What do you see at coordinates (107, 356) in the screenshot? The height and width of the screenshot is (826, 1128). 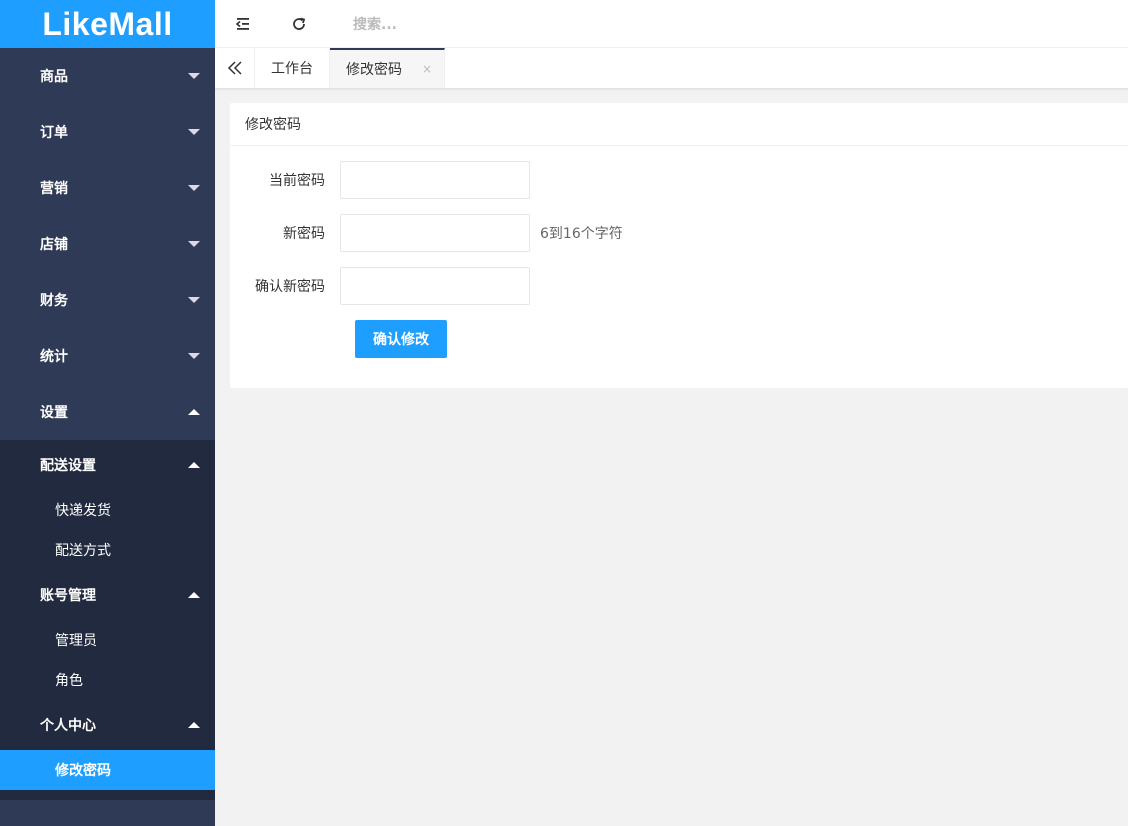 I see `sidebar-item-stats: 统计` at bounding box center [107, 356].